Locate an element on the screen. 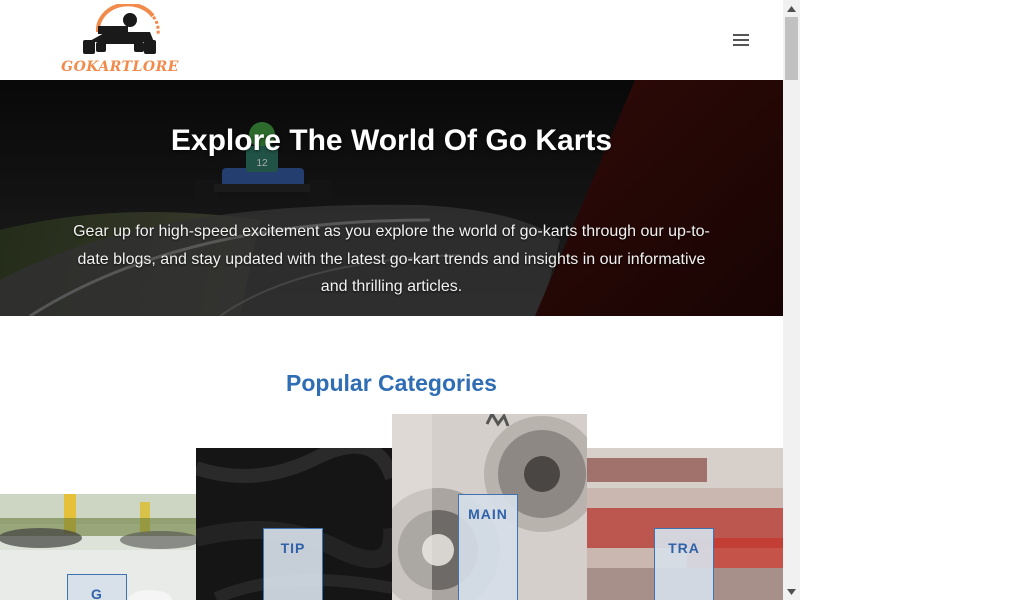  category-label: TRA is located at coordinates (684, 564).